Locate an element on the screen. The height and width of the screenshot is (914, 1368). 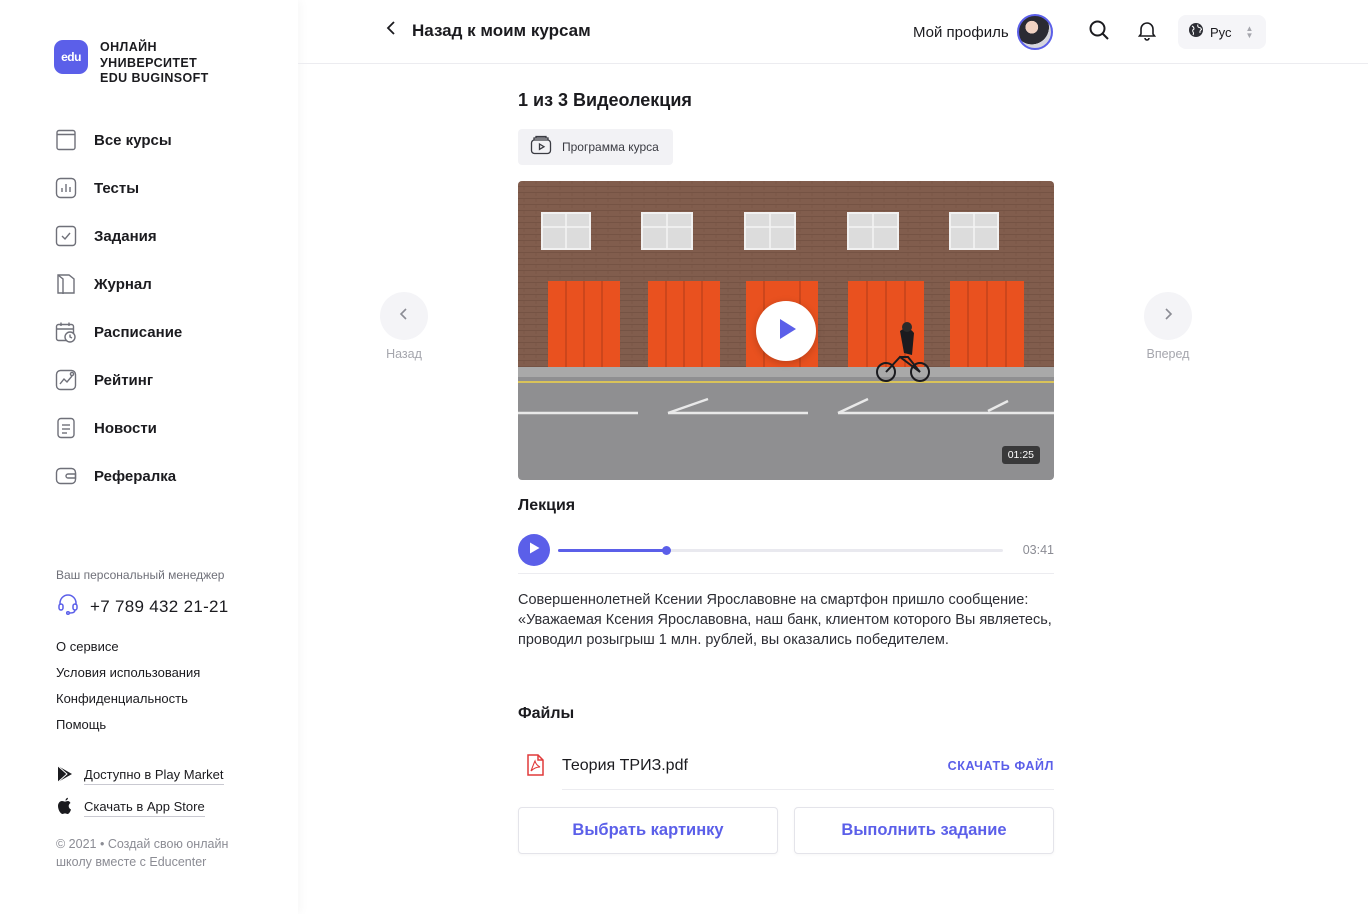
chevron-right-icon is located at coordinates (1168, 316).